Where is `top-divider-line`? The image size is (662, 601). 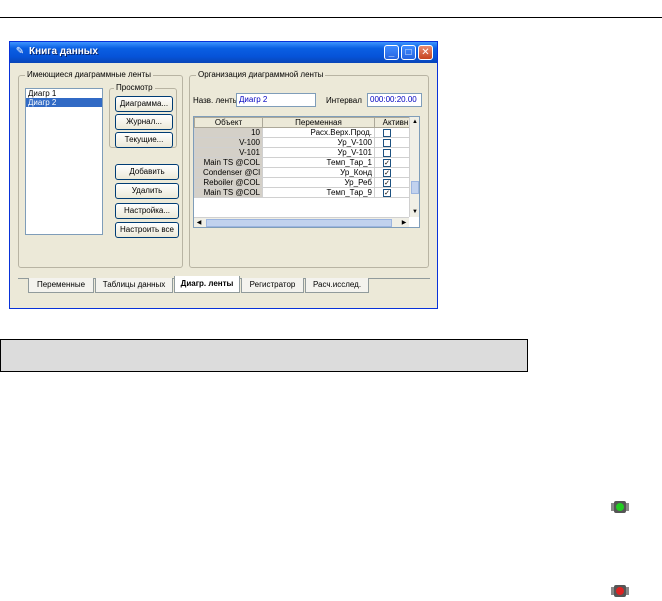
top-divider-line is located at coordinates (331, 17).